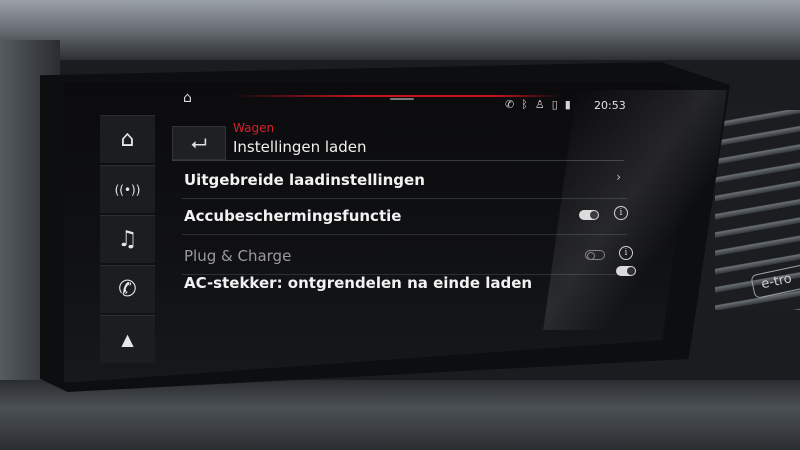 The height and width of the screenshot is (450, 800). I want to click on row-ac-plug-unlock: AC-stekker: ontgrendelen na einde laden, so click(409, 283).